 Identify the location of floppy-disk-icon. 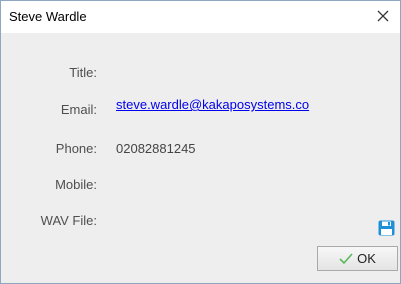
(386, 228).